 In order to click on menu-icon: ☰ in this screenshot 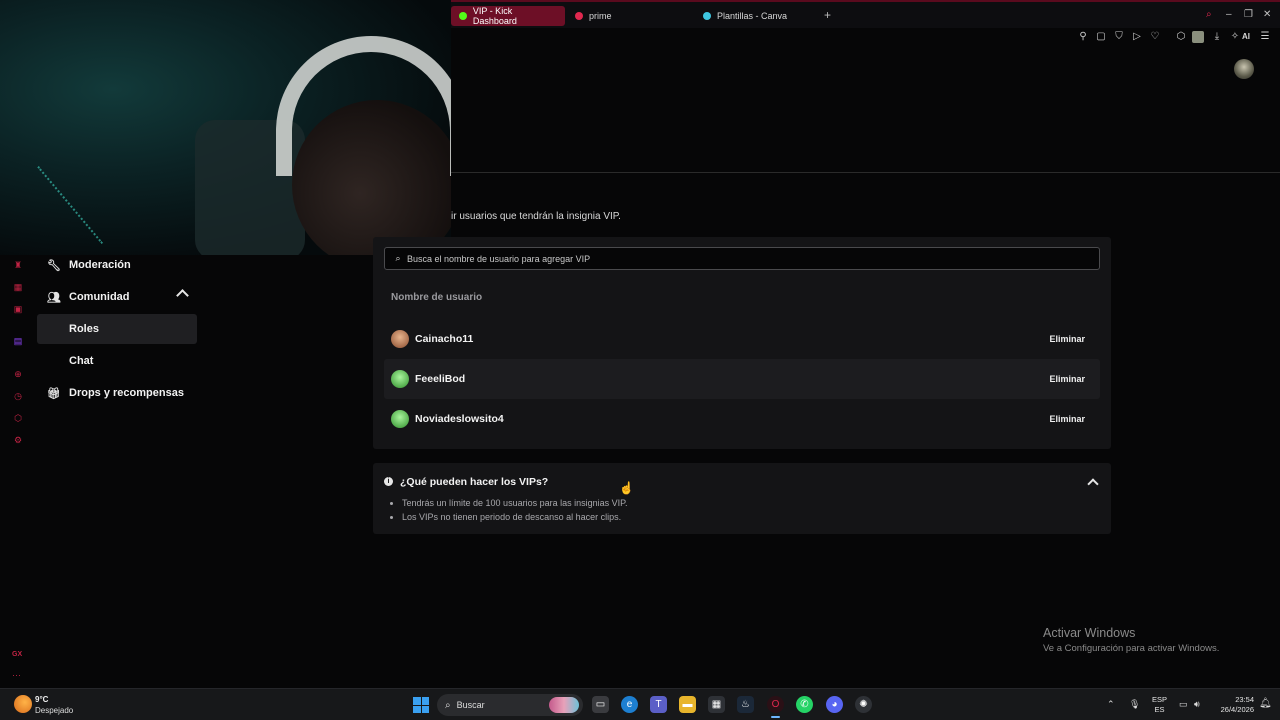, I will do `click(1265, 37)`.